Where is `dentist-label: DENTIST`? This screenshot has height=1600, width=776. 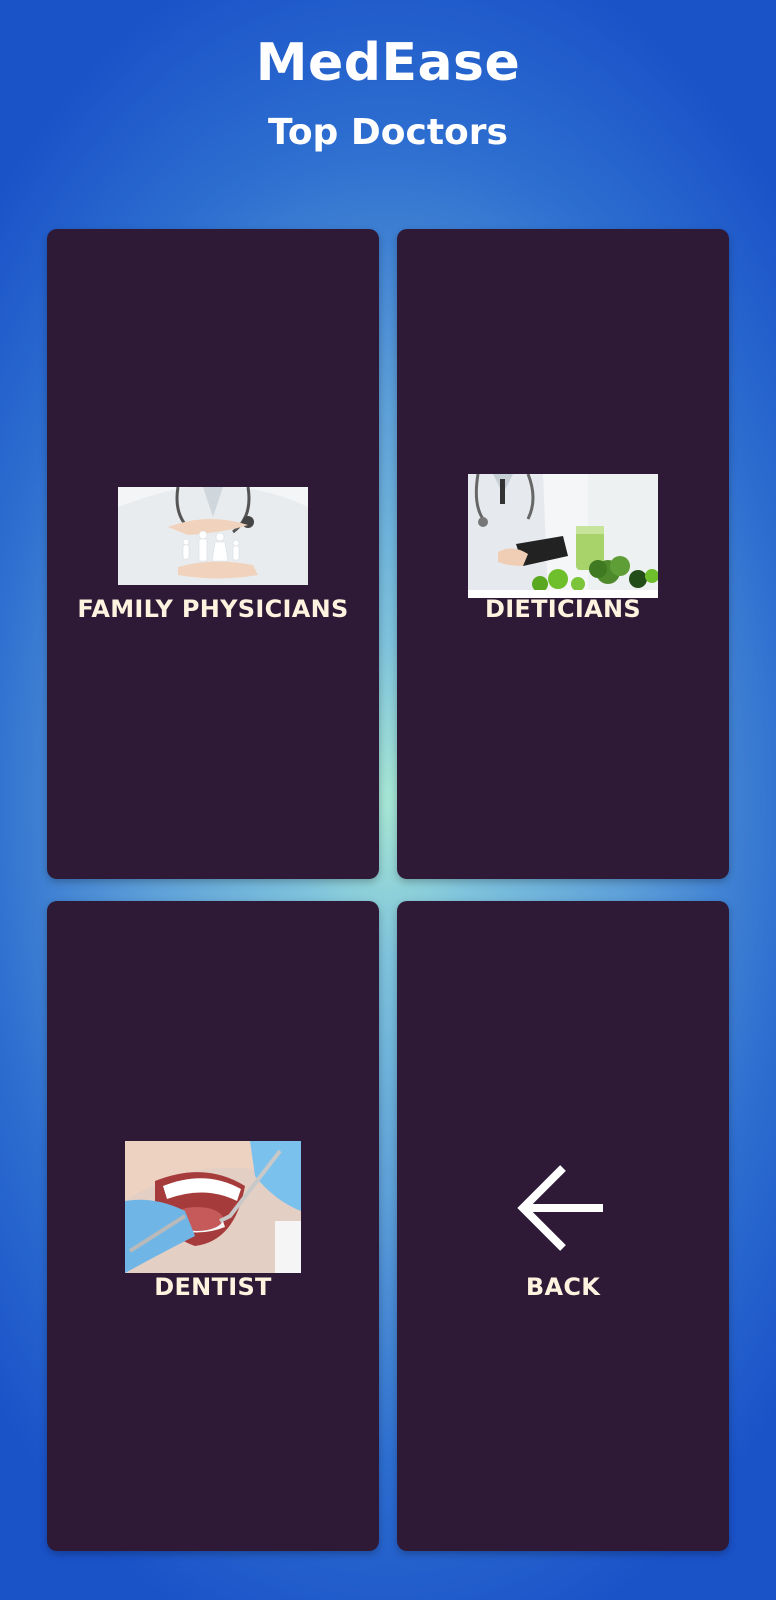
dentist-label: DENTIST is located at coordinates (213, 1287).